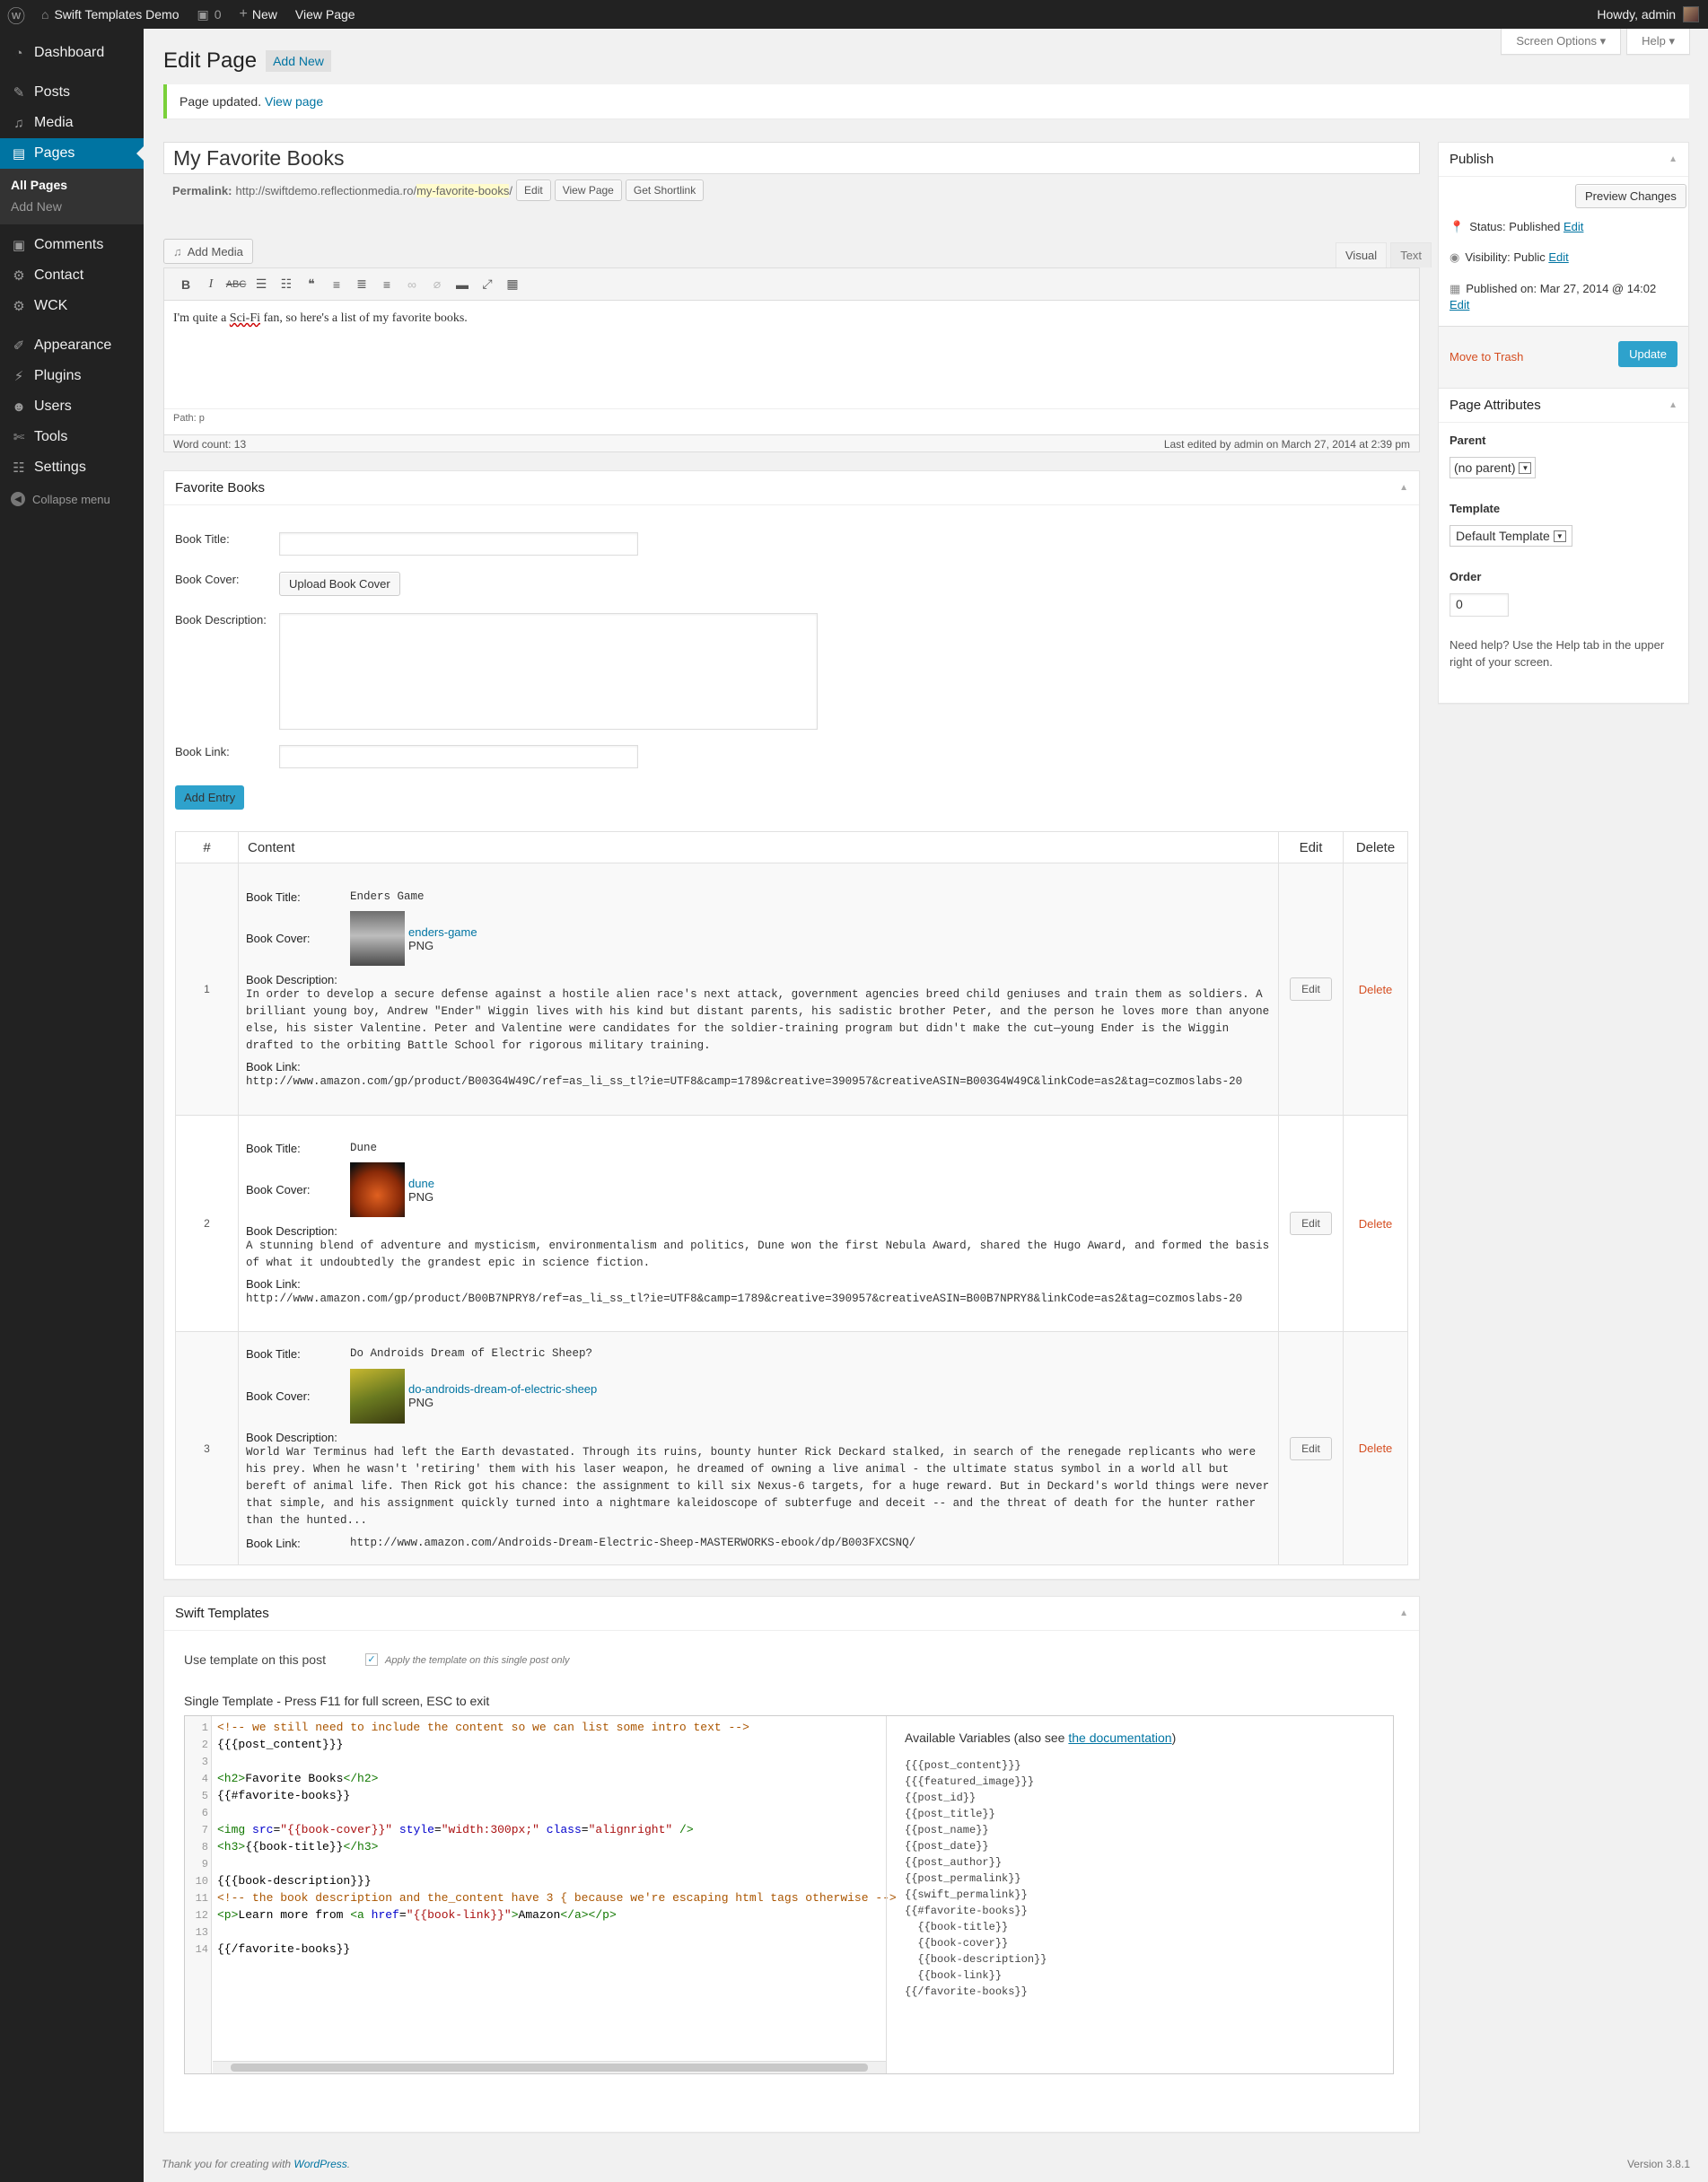  What do you see at coordinates (72, 306) in the screenshot?
I see `menu-item-wck: ⚙ WCK` at bounding box center [72, 306].